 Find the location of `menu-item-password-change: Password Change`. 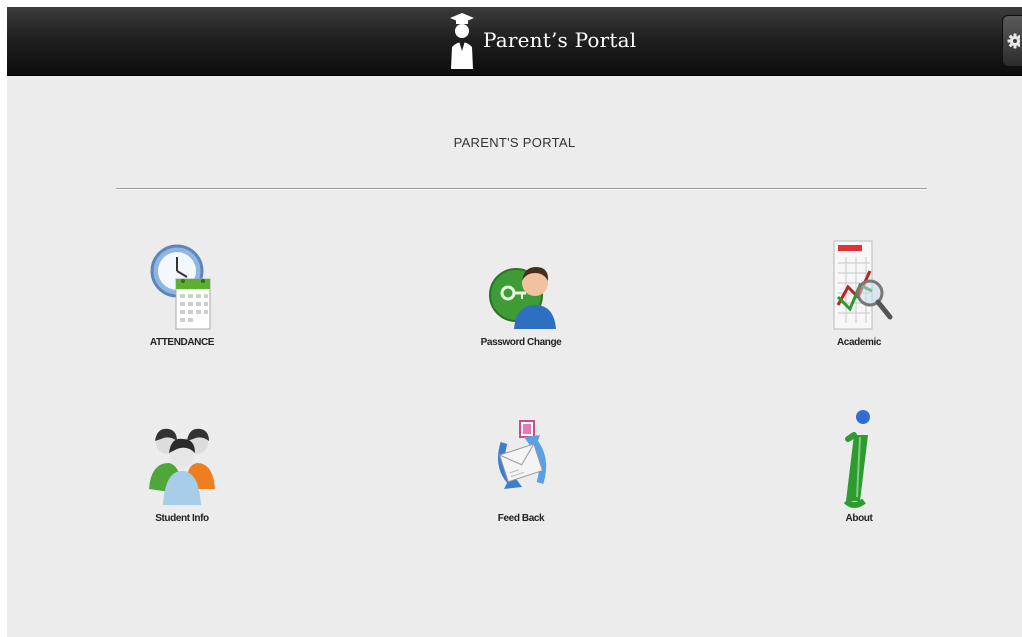

menu-item-password-change: Password Change is located at coordinates (521, 303).